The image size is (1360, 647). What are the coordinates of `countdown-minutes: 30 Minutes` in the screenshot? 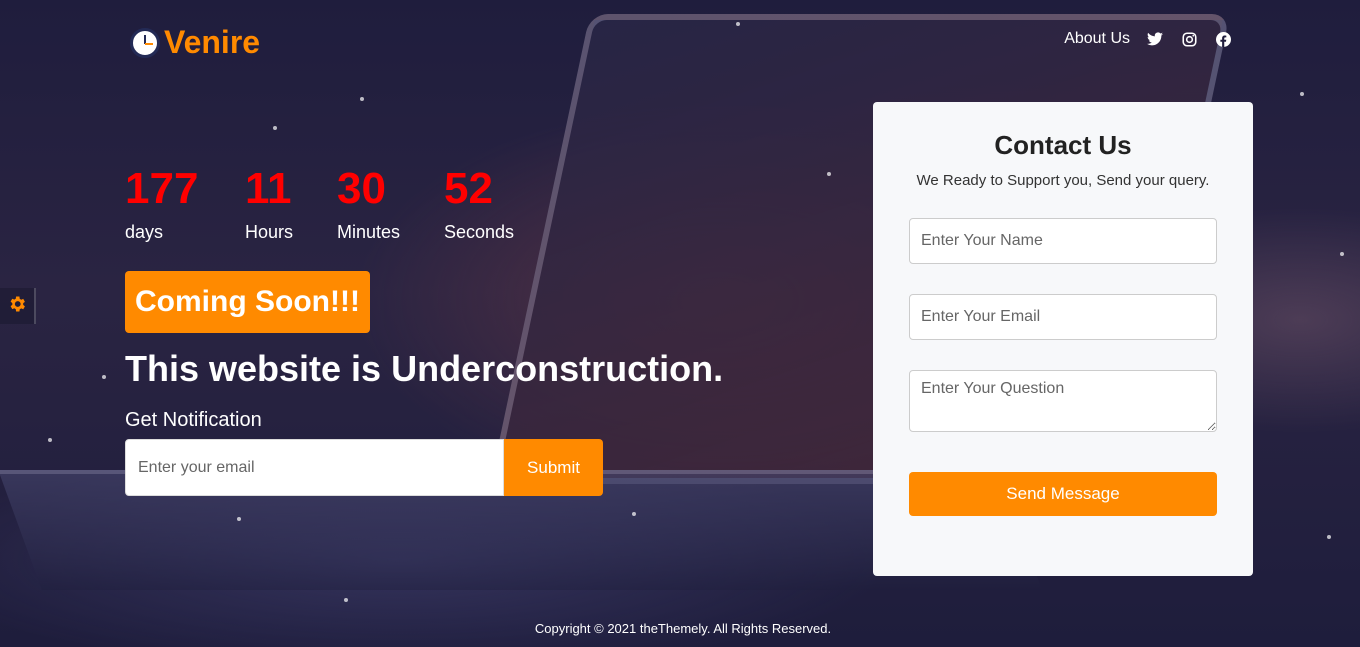 It's located at (390, 203).